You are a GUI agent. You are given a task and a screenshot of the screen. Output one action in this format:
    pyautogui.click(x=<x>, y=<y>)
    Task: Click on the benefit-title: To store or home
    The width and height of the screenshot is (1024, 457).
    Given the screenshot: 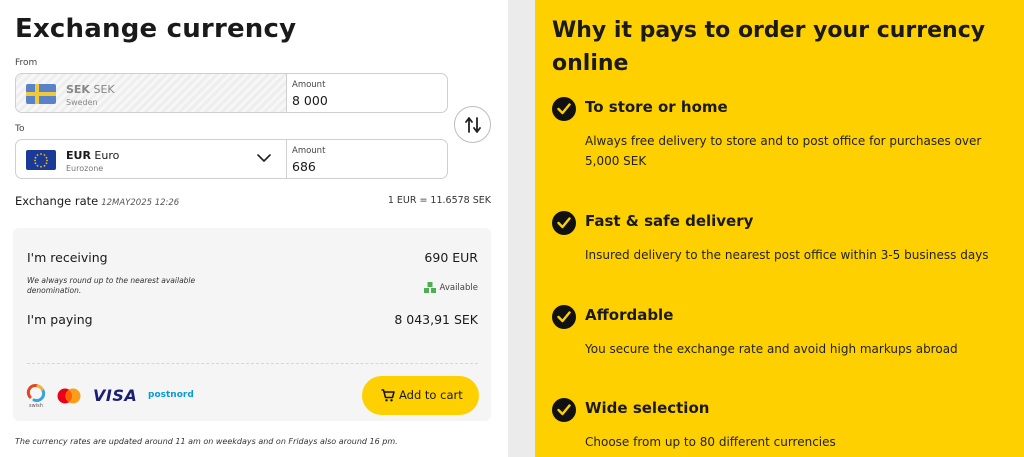 What is the action you would take?
    pyautogui.click(x=656, y=107)
    